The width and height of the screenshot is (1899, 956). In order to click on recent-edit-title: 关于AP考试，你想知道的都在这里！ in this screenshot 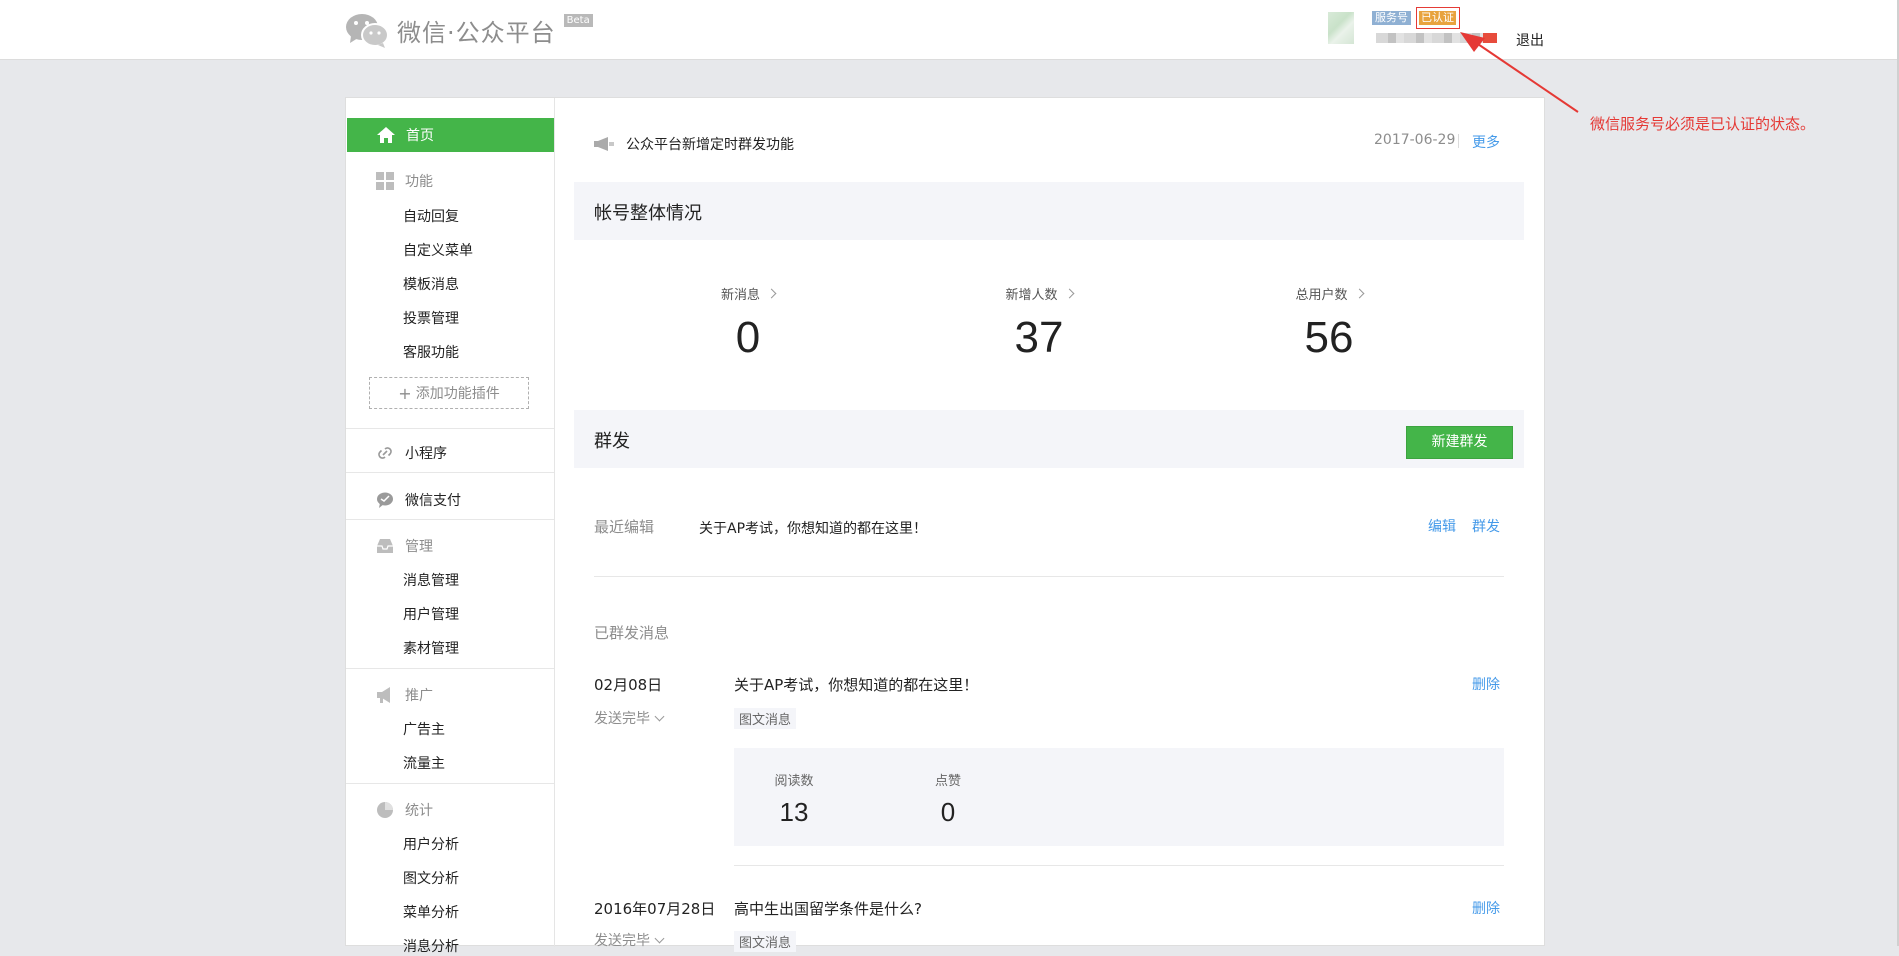, I will do `click(813, 528)`.